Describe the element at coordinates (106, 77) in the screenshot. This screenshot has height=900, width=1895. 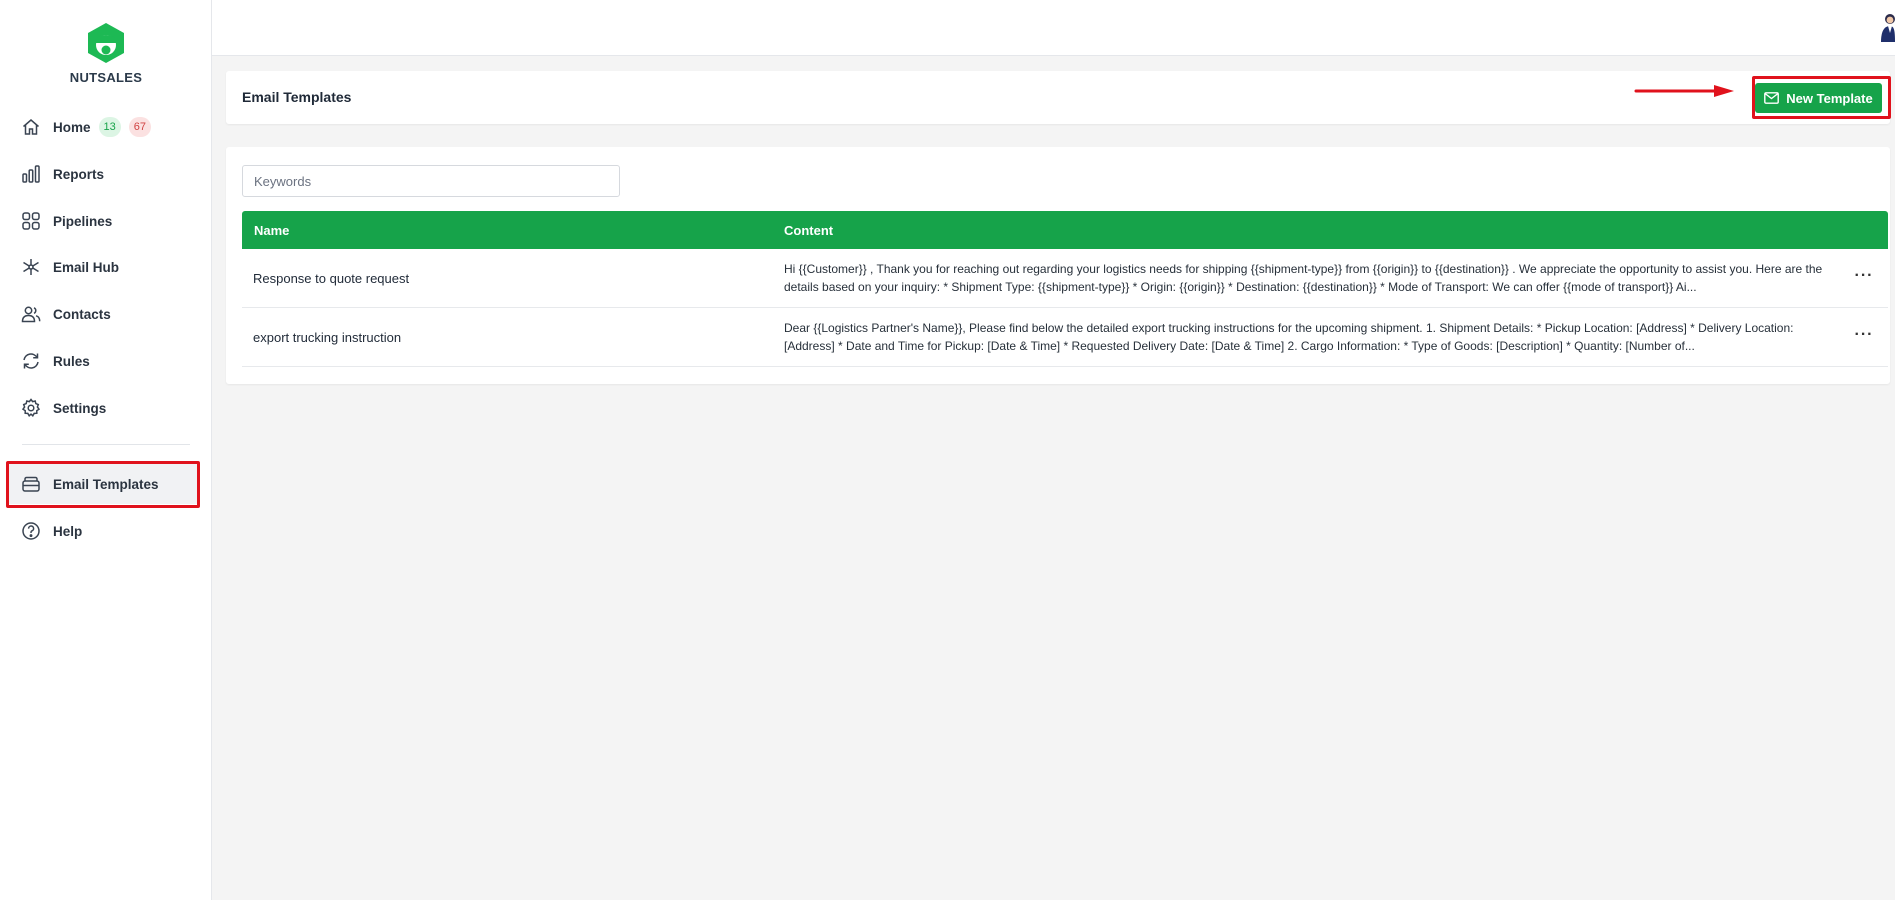
I see `brand-name: NUTSALES` at that location.